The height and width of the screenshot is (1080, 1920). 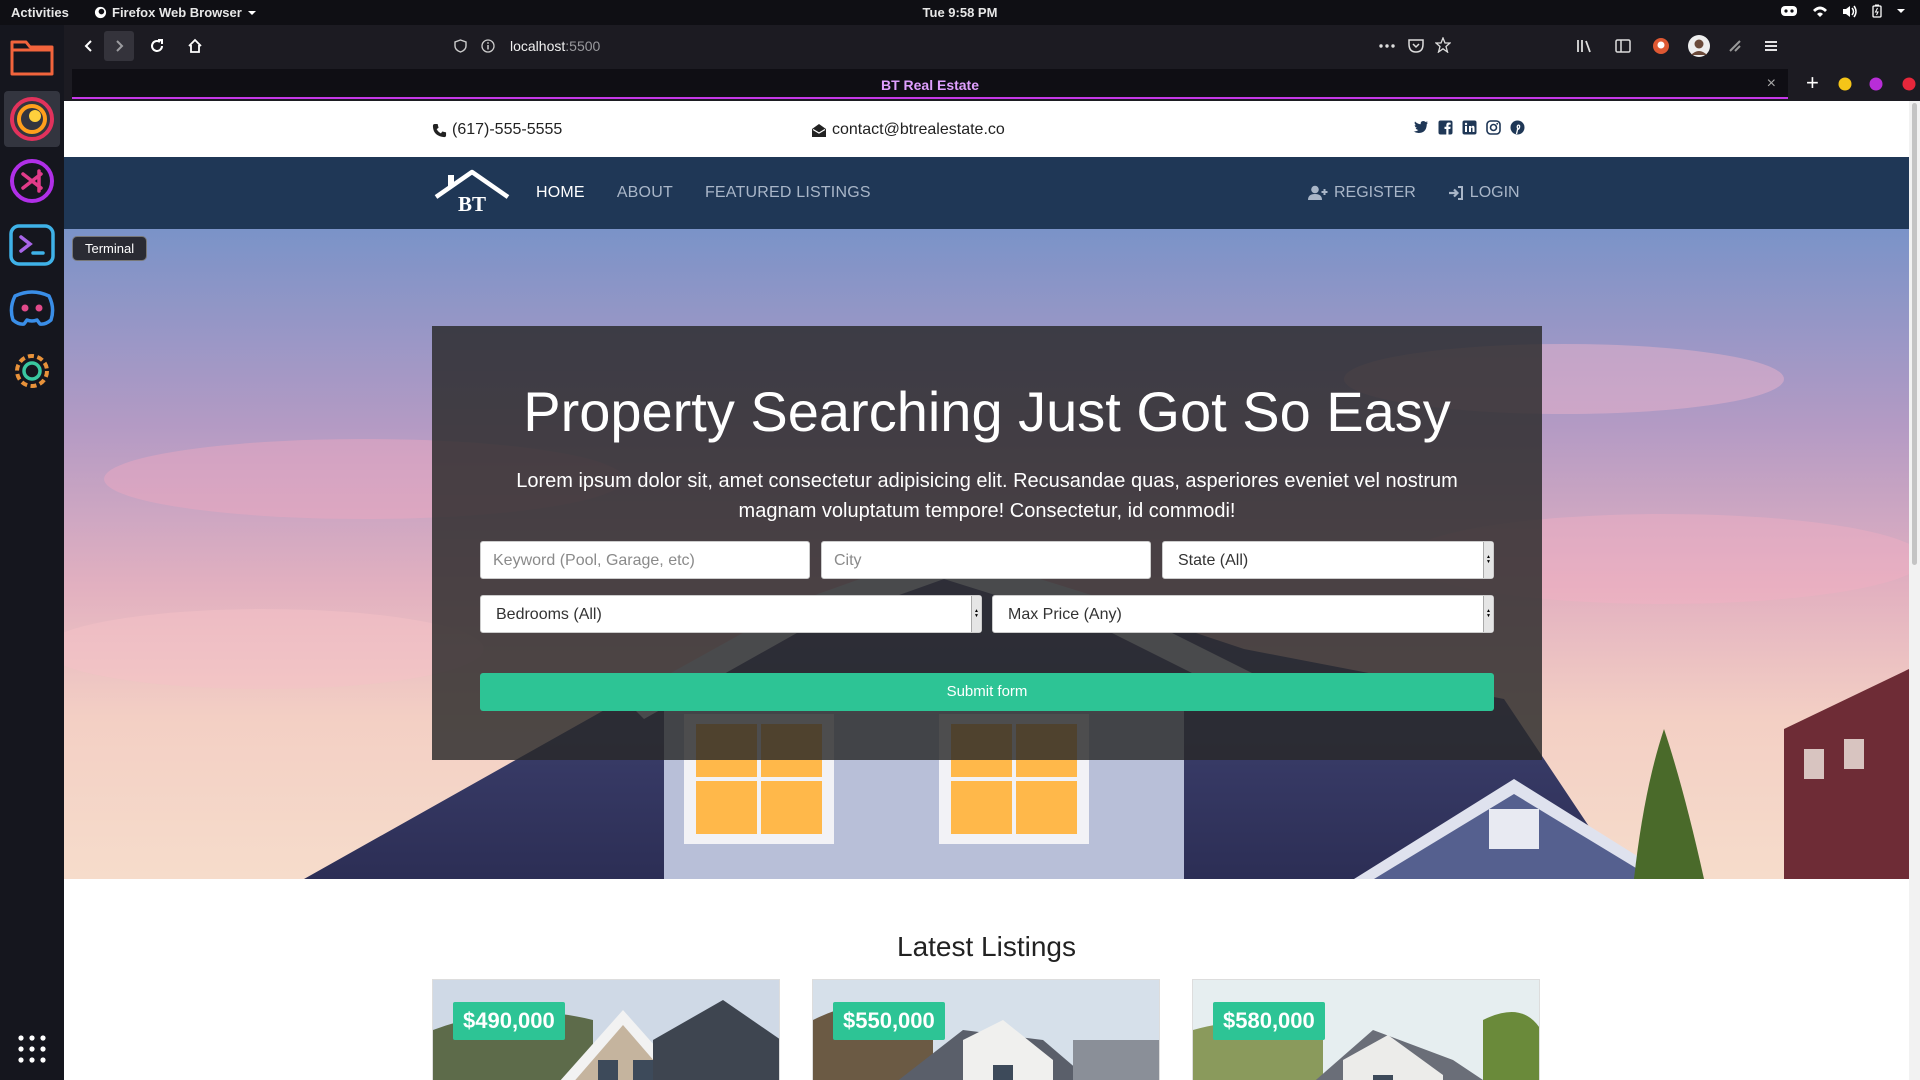 What do you see at coordinates (986, 946) in the screenshot?
I see `latest-listings-heading: Latest Listings` at bounding box center [986, 946].